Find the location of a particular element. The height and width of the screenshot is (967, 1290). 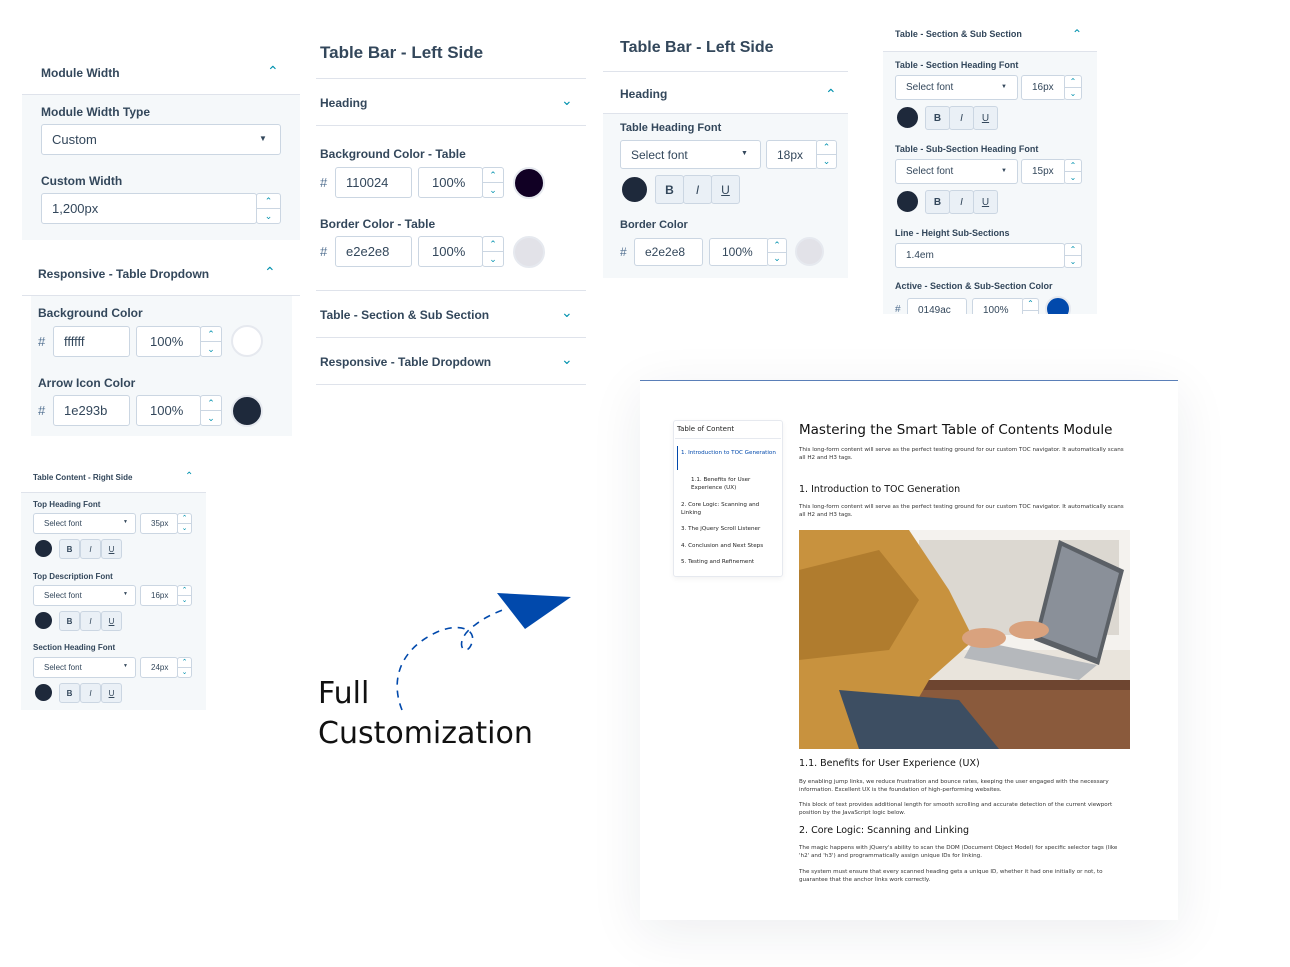

section-size-input: 16px is located at coordinates (1043, 87).